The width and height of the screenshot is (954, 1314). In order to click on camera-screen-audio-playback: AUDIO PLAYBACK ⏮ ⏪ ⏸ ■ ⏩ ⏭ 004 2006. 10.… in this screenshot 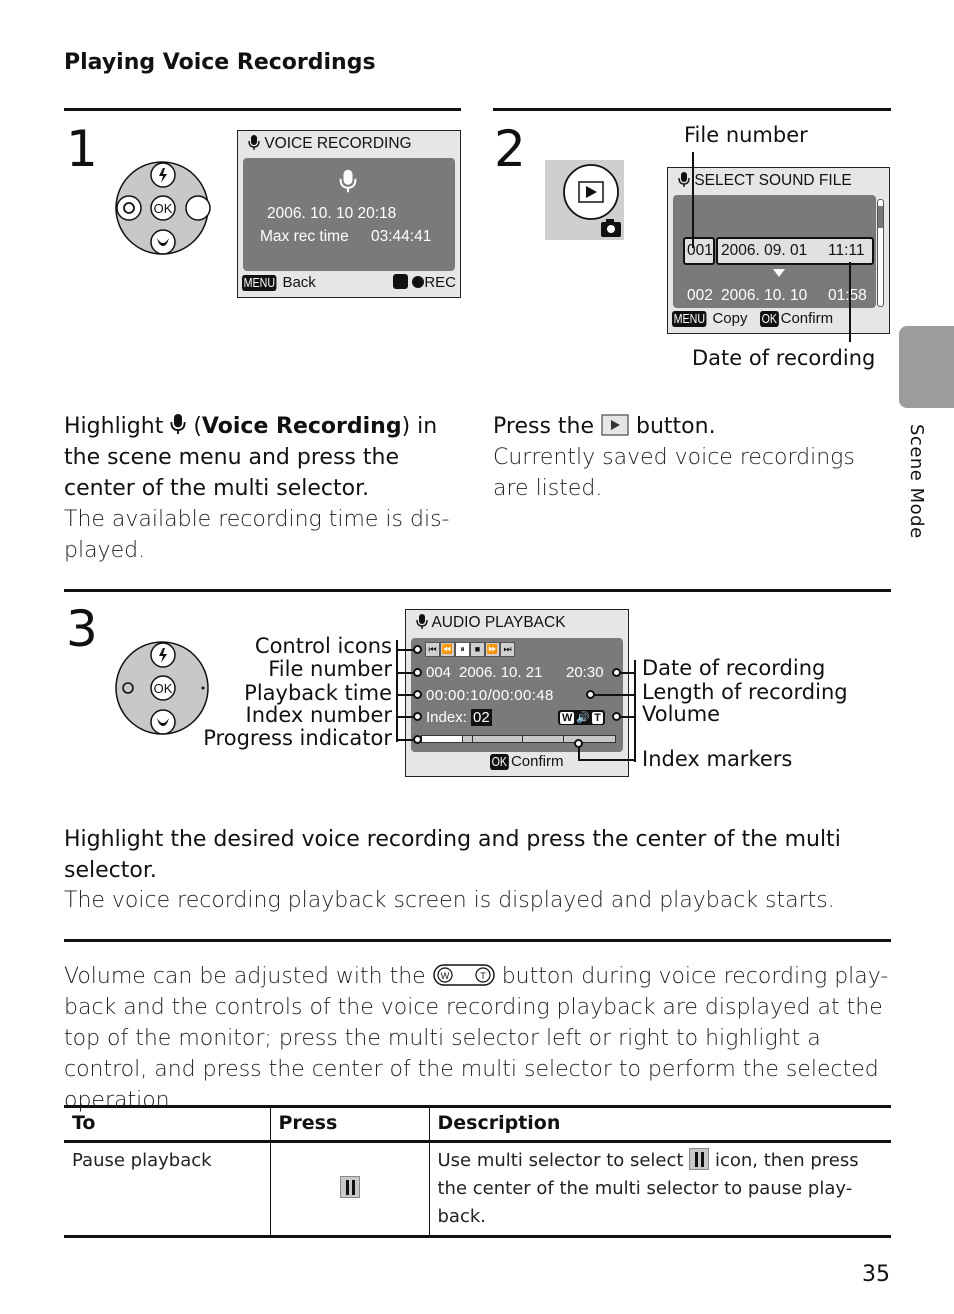, I will do `click(517, 693)`.